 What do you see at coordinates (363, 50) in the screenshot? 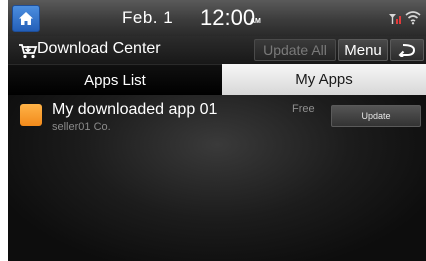
I see `menu-button: Menu` at bounding box center [363, 50].